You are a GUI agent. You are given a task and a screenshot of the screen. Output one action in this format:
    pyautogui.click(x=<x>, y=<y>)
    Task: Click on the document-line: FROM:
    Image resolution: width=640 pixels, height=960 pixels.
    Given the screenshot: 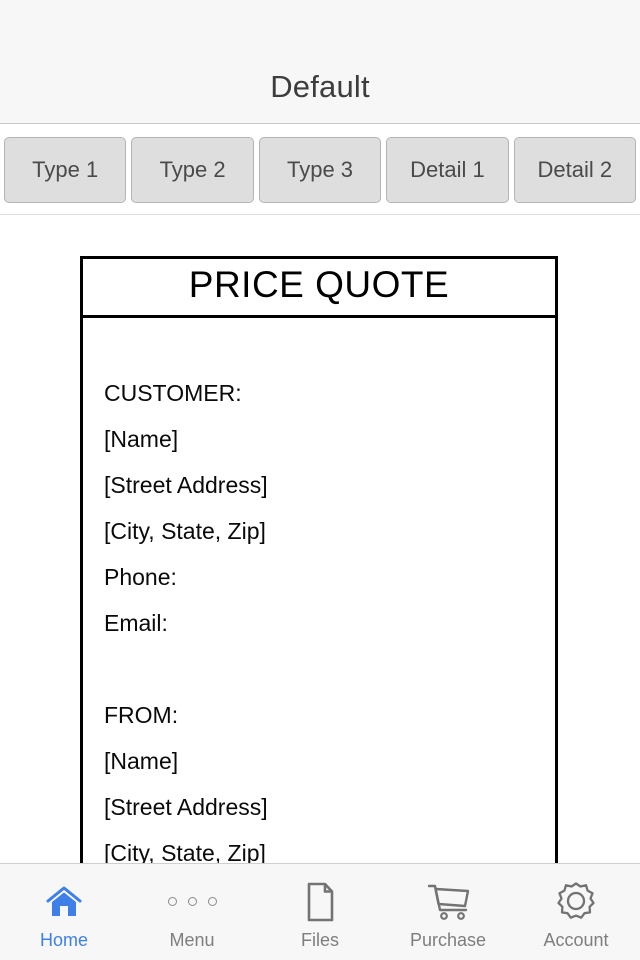 What is the action you would take?
    pyautogui.click(x=141, y=715)
    